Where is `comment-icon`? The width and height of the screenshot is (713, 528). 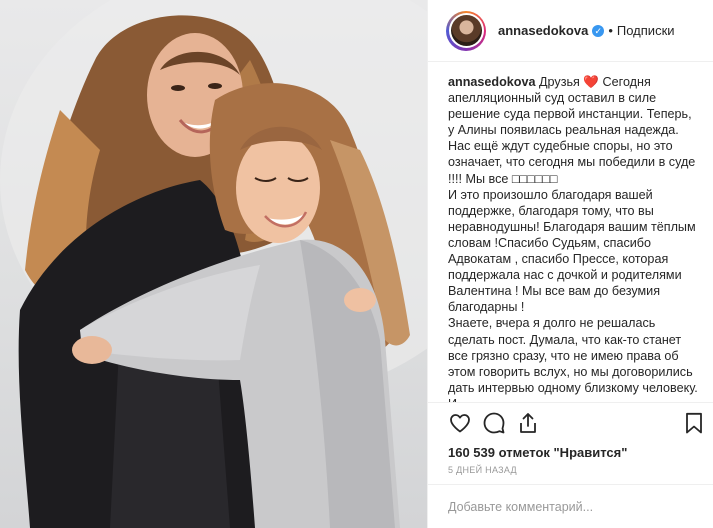 comment-icon is located at coordinates (495, 424).